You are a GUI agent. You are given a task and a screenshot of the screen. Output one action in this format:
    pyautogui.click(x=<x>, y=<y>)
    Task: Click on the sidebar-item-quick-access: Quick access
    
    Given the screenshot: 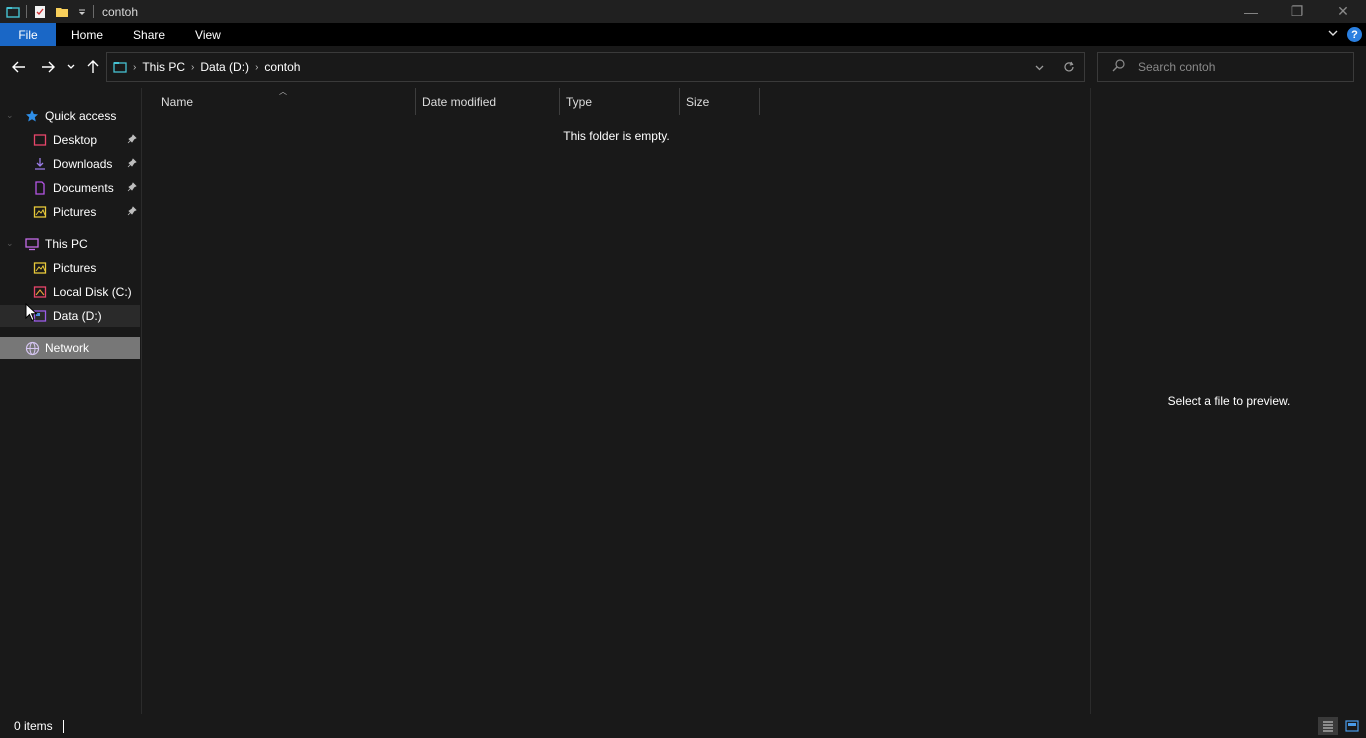 What is the action you would take?
    pyautogui.click(x=70, y=116)
    